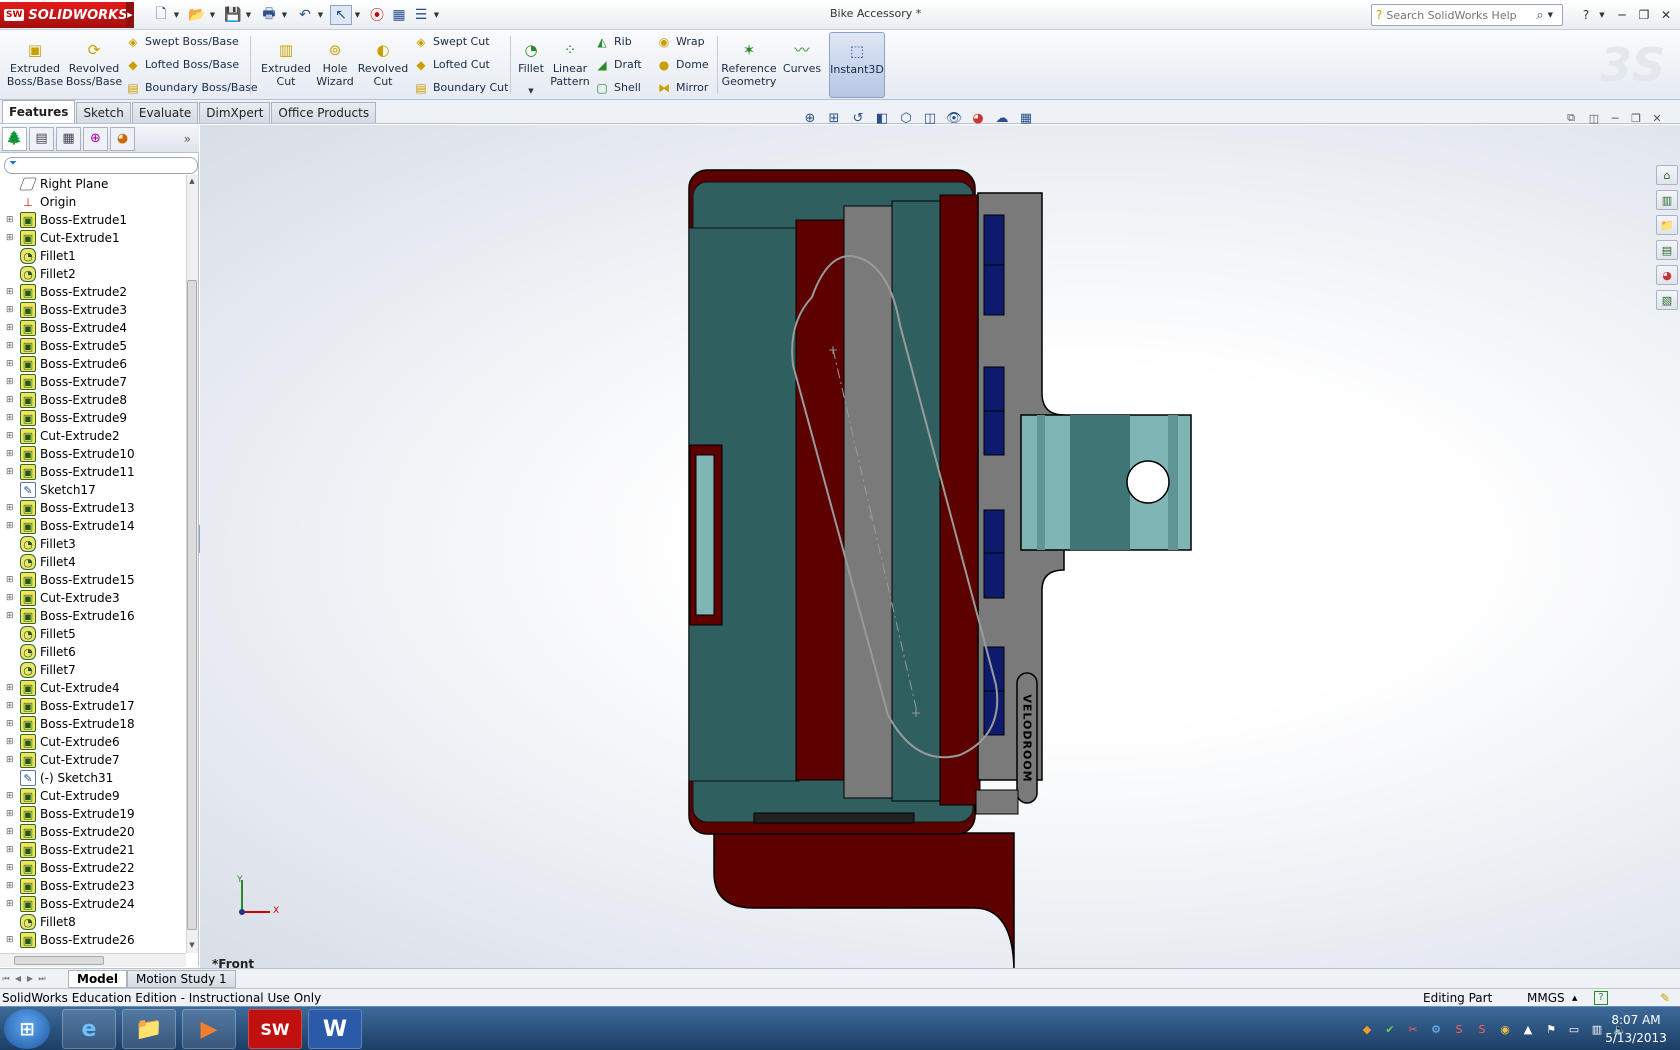 The image size is (1680, 1050). I want to click on save-icon: 💾, so click(233, 15).